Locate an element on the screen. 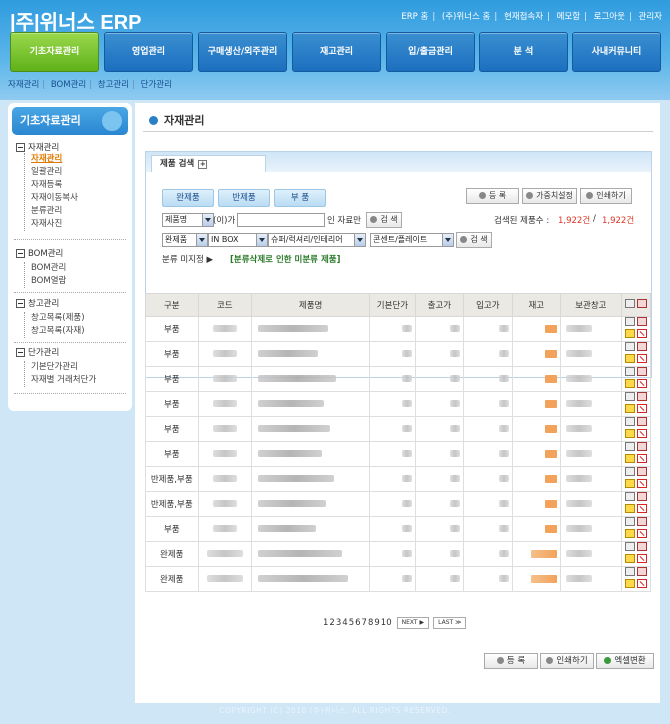 Image resolution: width=670 pixels, height=724 pixels. sidebar-item-batch: 일괄관리 is located at coordinates (54, 172).